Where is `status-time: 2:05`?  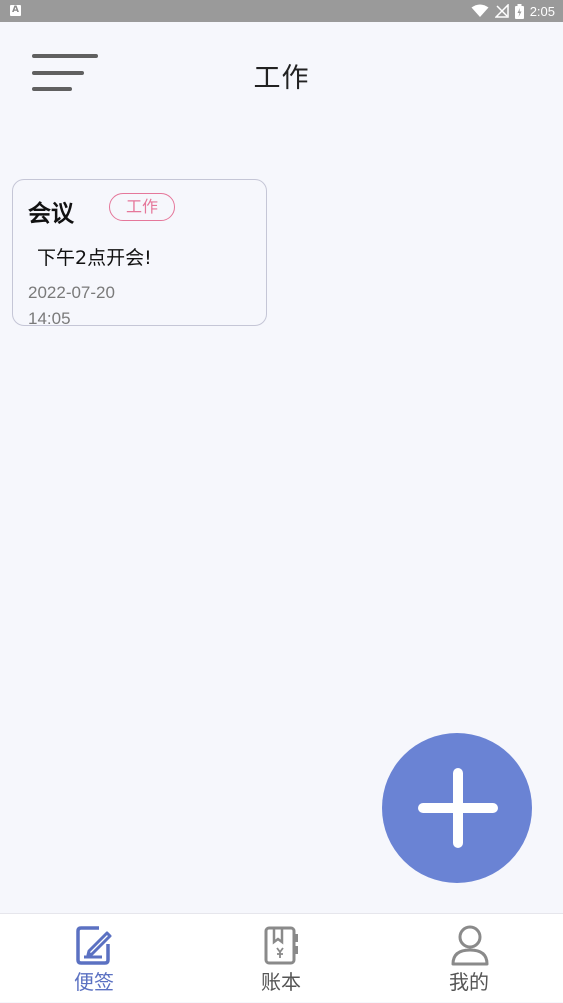
status-time: 2:05 is located at coordinates (542, 11).